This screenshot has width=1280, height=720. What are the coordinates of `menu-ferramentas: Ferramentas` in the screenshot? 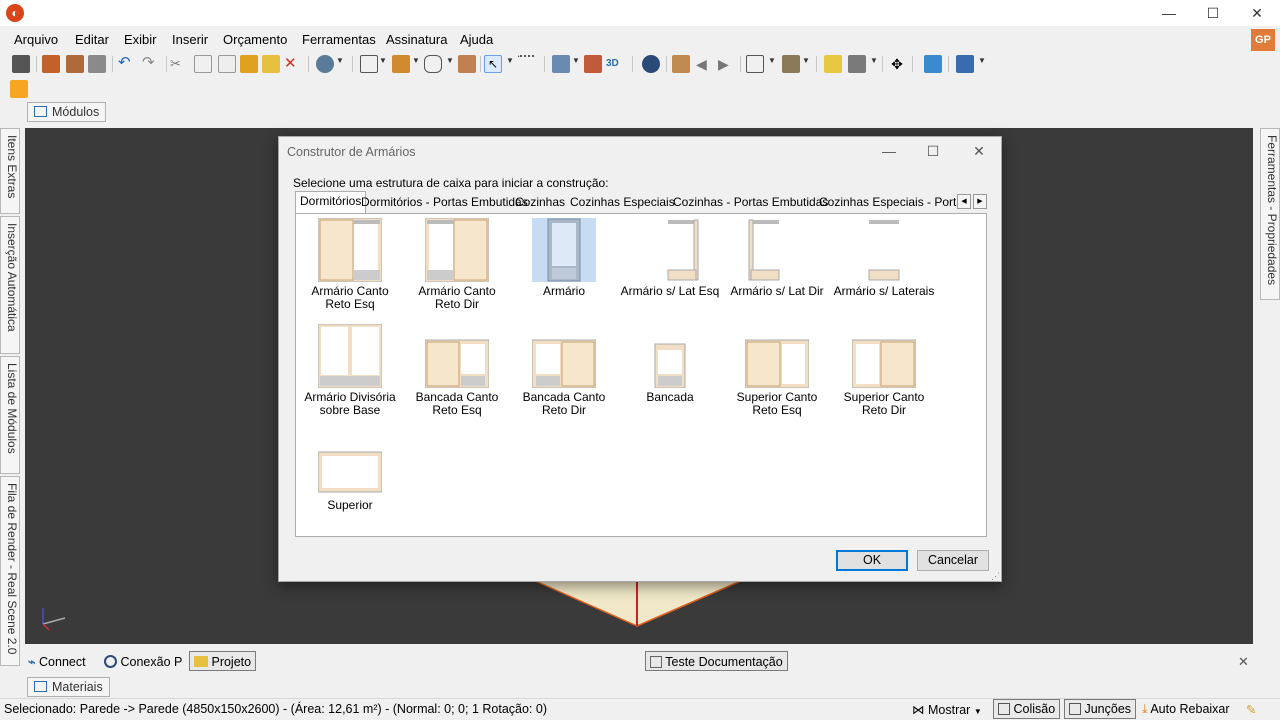 It's located at (339, 39).